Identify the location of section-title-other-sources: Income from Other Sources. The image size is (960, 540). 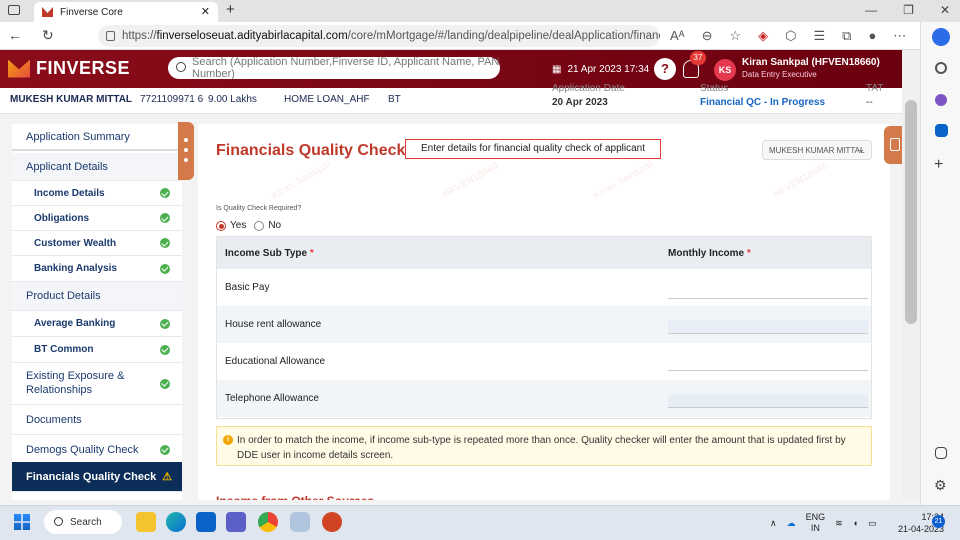
(295, 497).